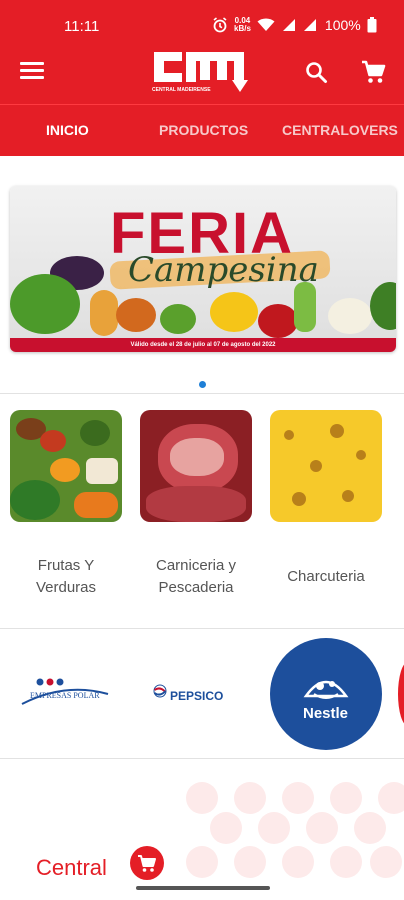 This screenshot has width=404, height=900. Describe the element at coordinates (203, 888) in the screenshot. I see `home-indicator` at that location.